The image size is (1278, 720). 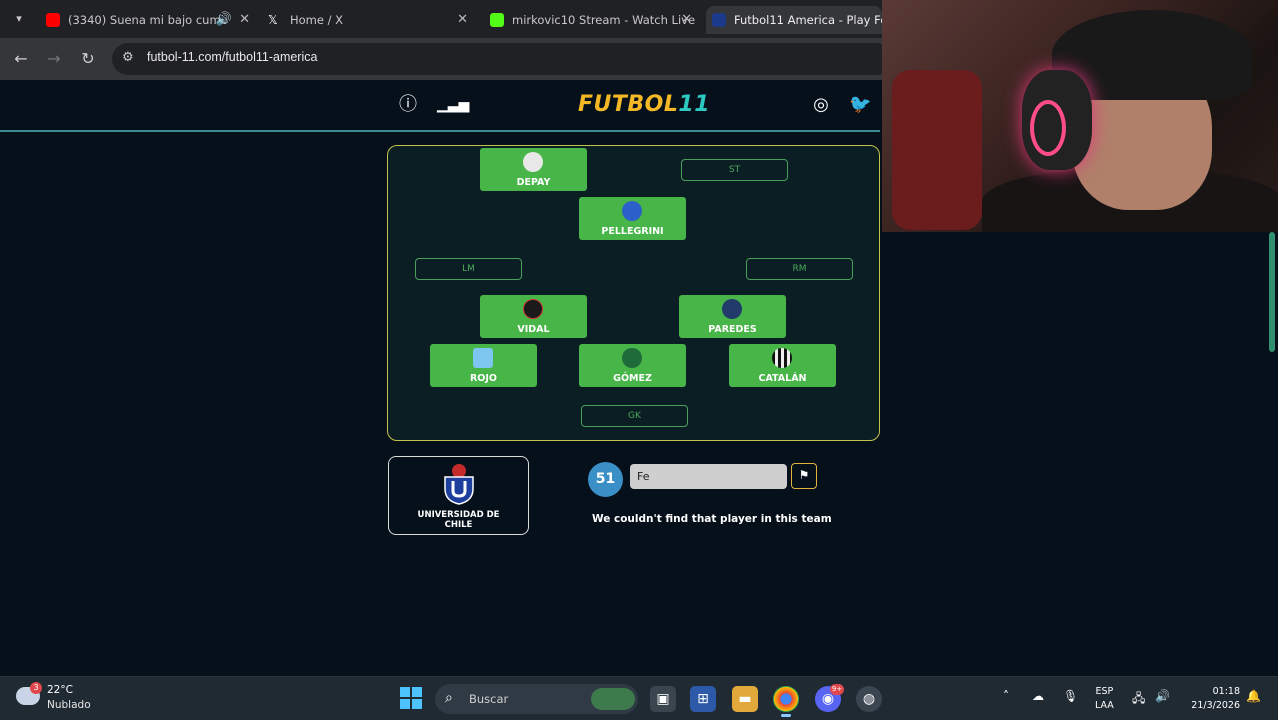 What do you see at coordinates (634, 416) in the screenshot?
I see `empty-slot-gk: GK` at bounding box center [634, 416].